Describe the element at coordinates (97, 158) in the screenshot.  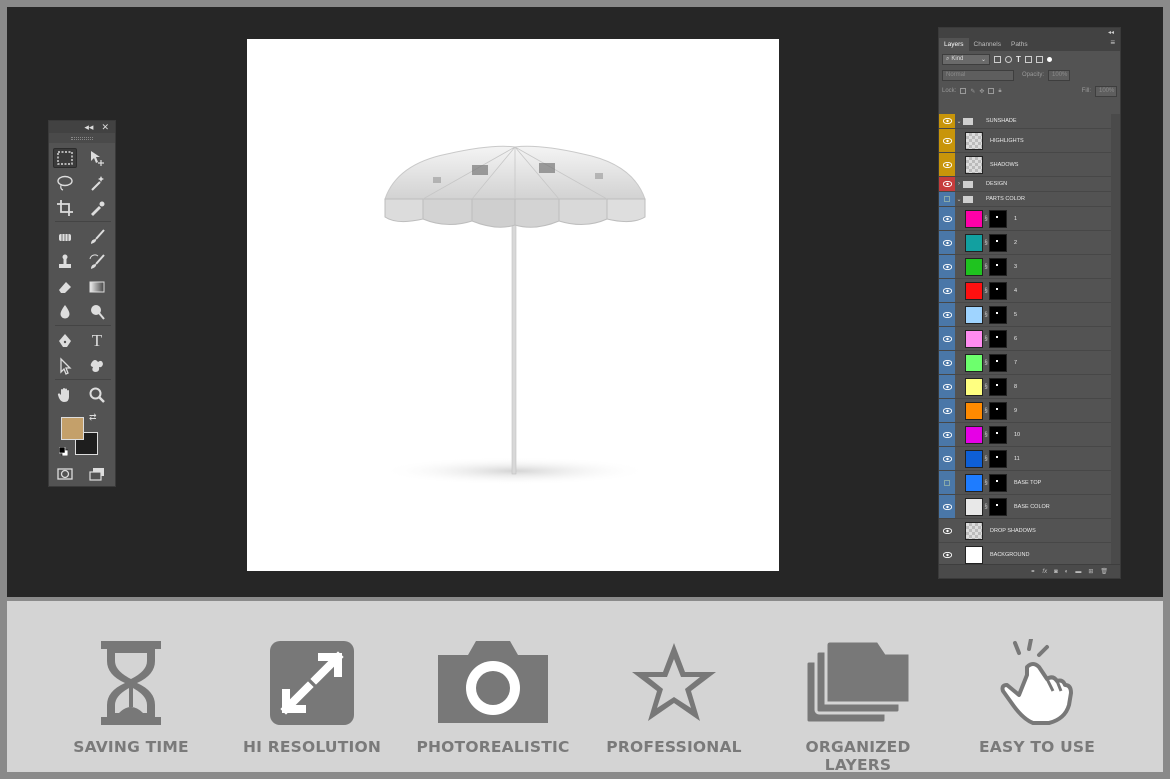
I see `move-tool-icon` at that location.